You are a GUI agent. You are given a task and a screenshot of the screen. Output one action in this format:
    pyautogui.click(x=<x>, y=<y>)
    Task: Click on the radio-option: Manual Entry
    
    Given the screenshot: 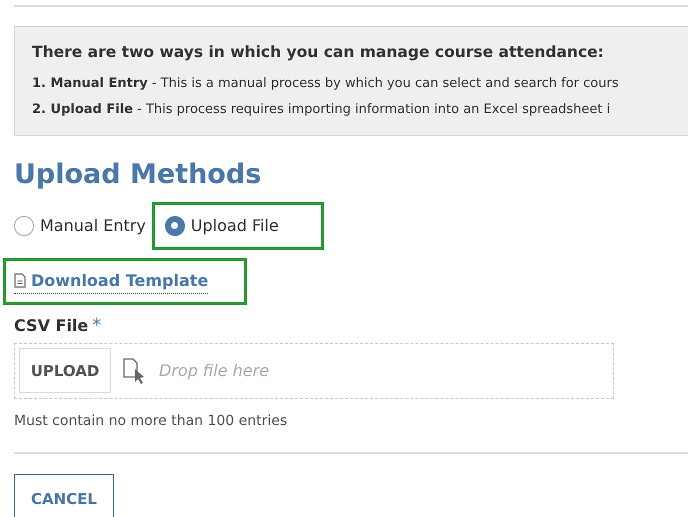 What is the action you would take?
    pyautogui.click(x=80, y=226)
    